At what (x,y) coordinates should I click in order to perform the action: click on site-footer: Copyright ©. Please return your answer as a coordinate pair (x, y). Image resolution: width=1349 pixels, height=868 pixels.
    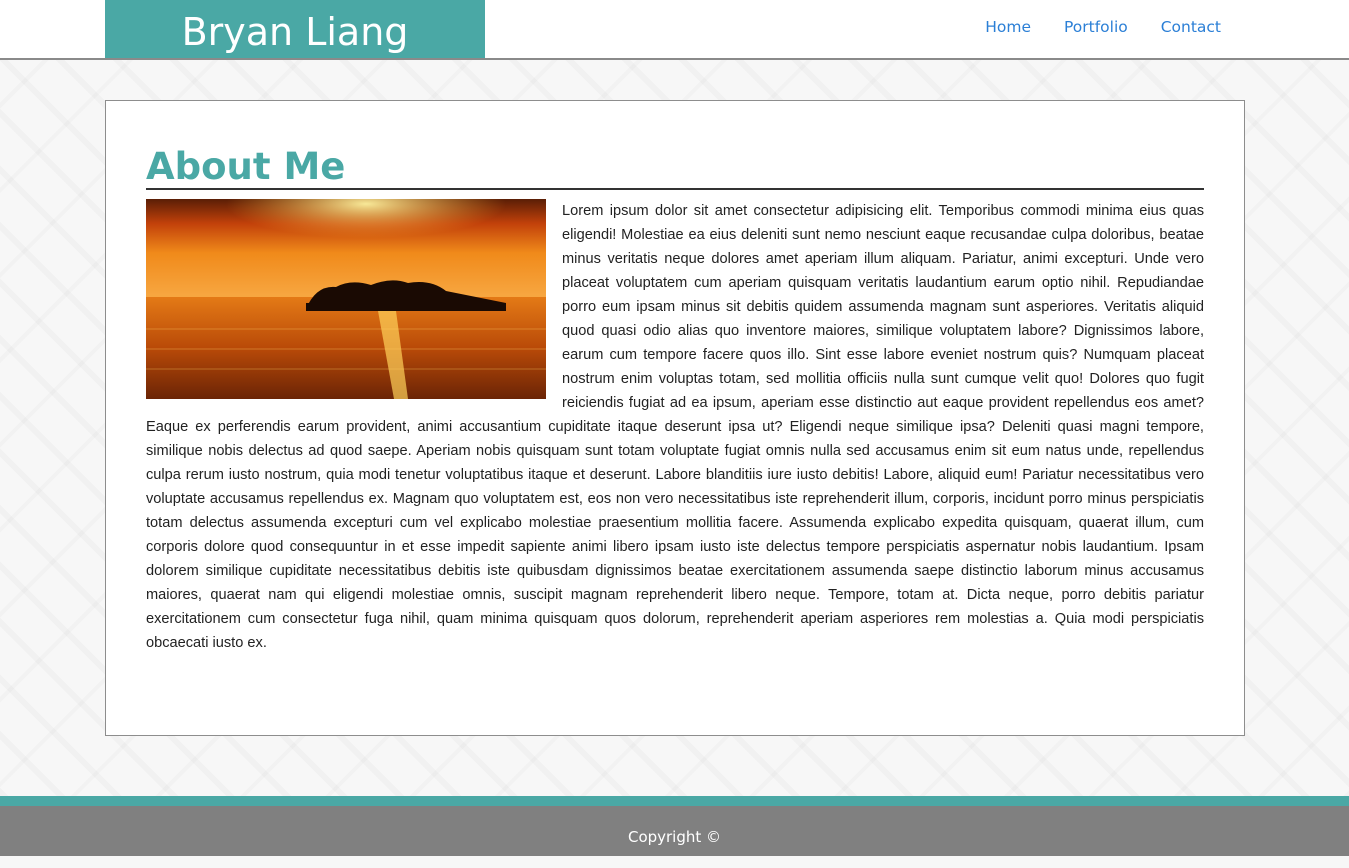
    Looking at the image, I should click on (674, 826).